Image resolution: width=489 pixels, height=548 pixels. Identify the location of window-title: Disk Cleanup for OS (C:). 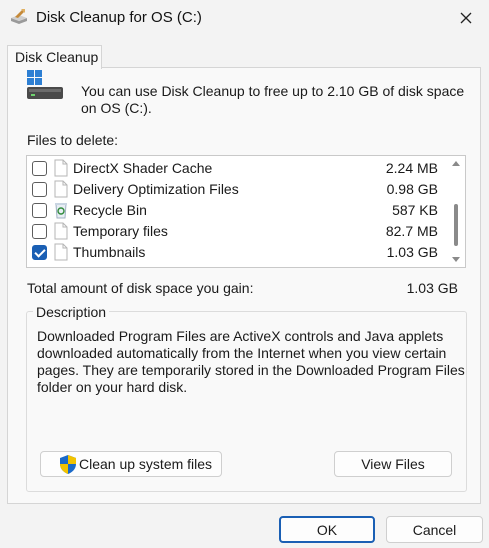
(119, 17).